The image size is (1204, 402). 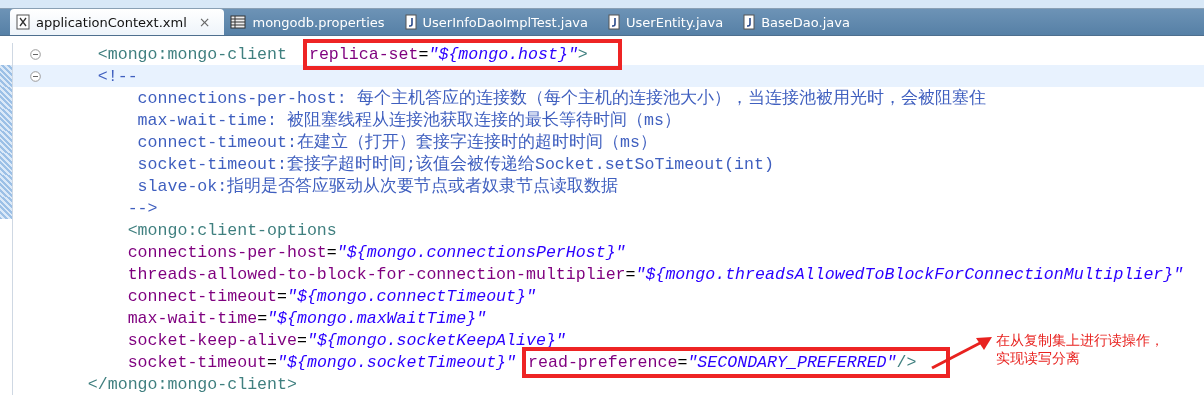 What do you see at coordinates (192, 54) in the screenshot?
I see `code-line: <mongo:mongo-client` at bounding box center [192, 54].